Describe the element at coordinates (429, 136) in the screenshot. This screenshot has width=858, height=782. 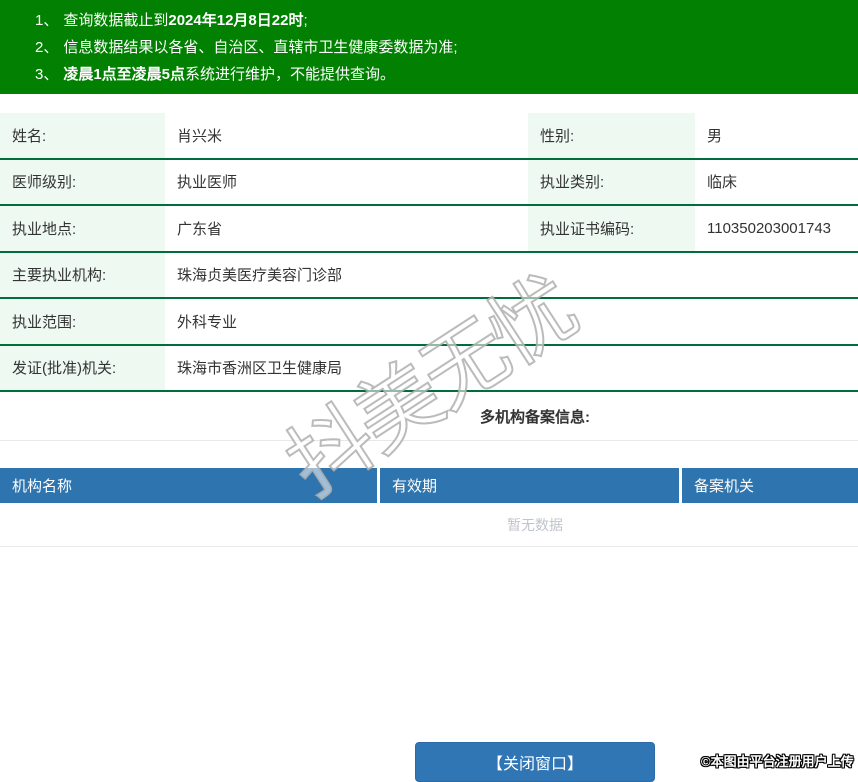
I see `table-row: 姓名: 肖兴米 性别: 男` at that location.